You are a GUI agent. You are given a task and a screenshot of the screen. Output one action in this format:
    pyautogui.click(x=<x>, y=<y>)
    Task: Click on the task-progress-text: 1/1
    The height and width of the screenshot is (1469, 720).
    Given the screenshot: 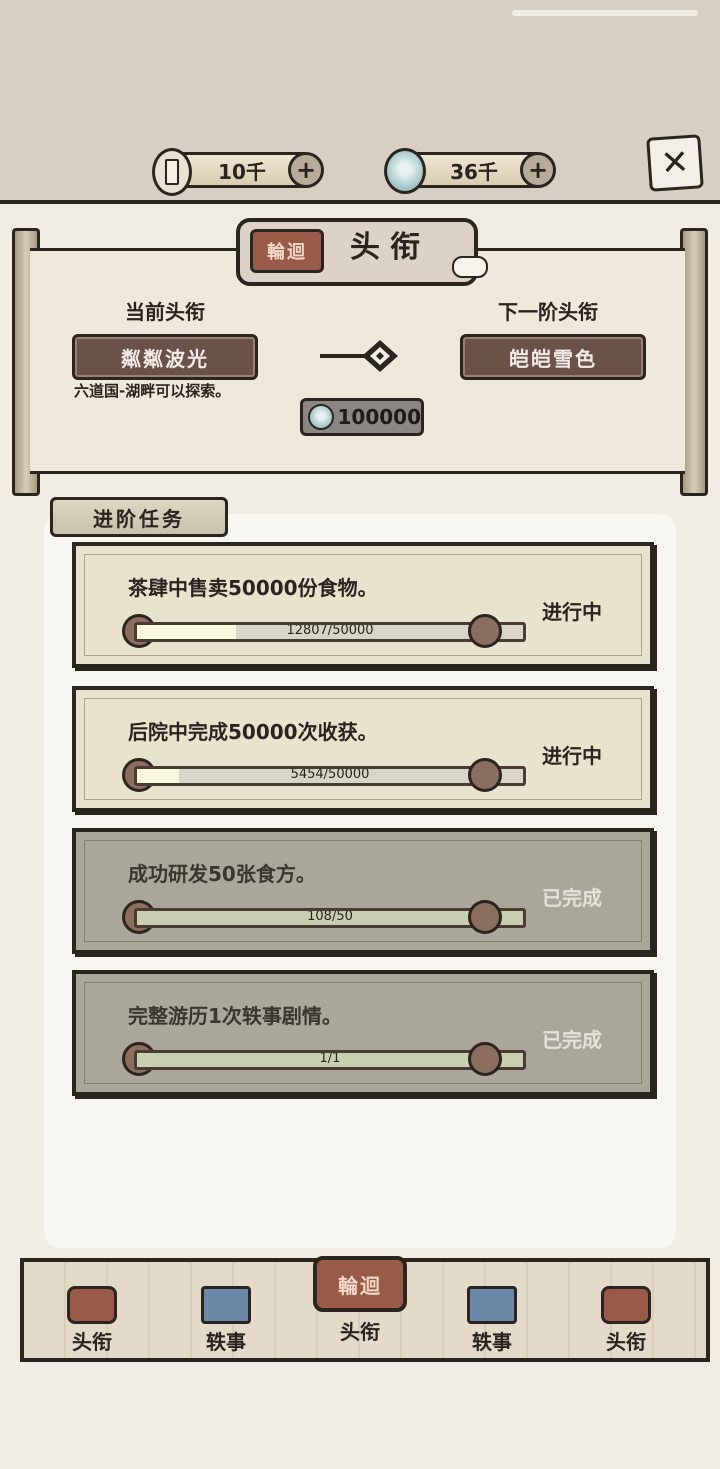 What is the action you would take?
    pyautogui.click(x=330, y=1058)
    